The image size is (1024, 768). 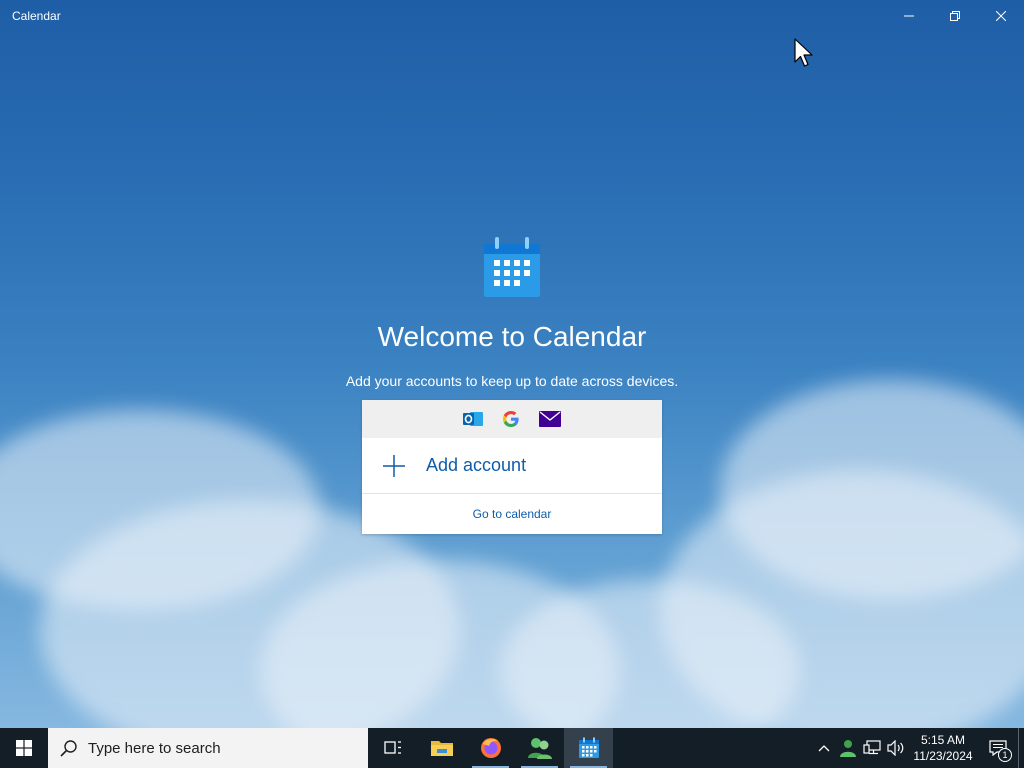 I want to click on firefox-button, so click(x=490, y=748).